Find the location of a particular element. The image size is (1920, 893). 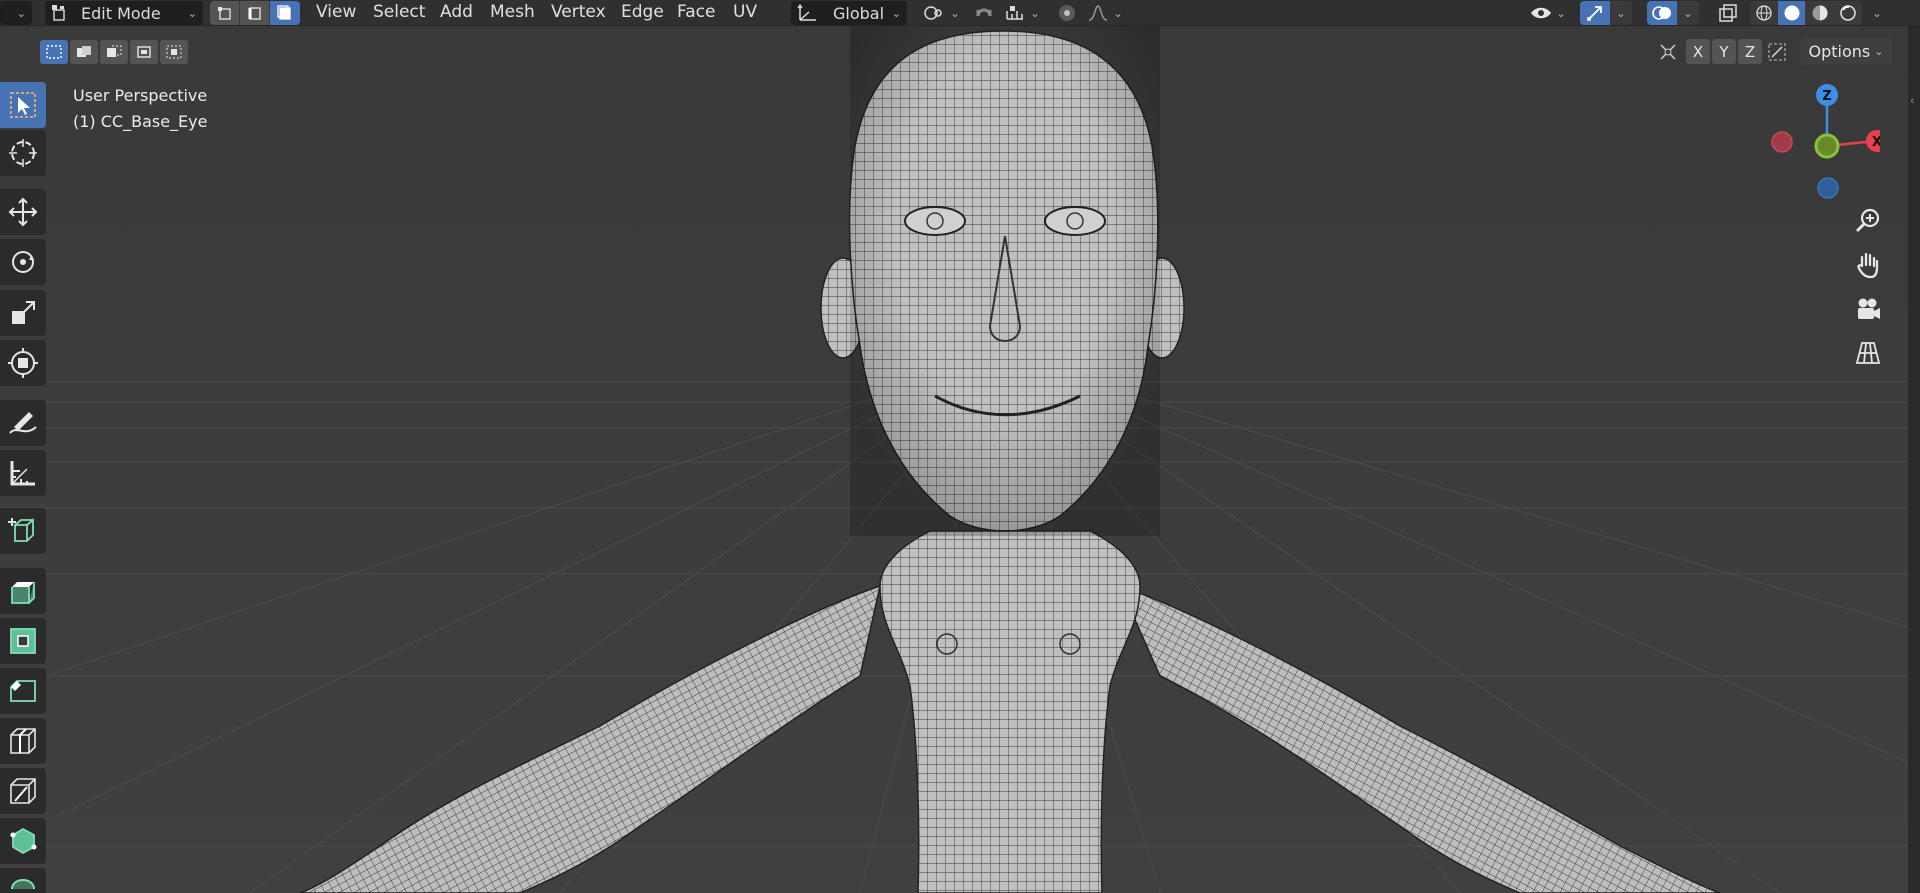

move-icon is located at coordinates (23, 212).